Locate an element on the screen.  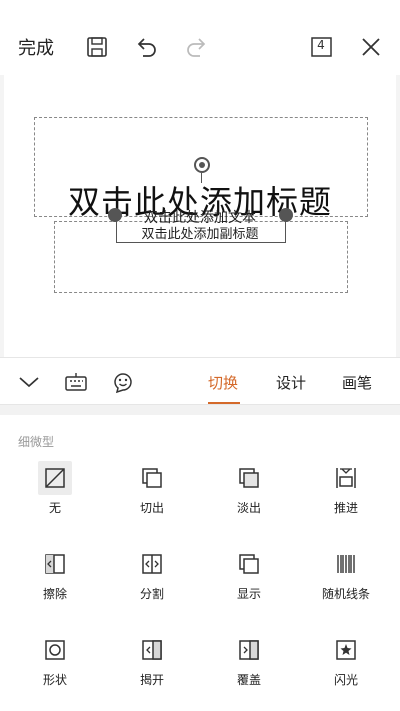
transition-item-cut: 切出 is located at coordinates (152, 491).